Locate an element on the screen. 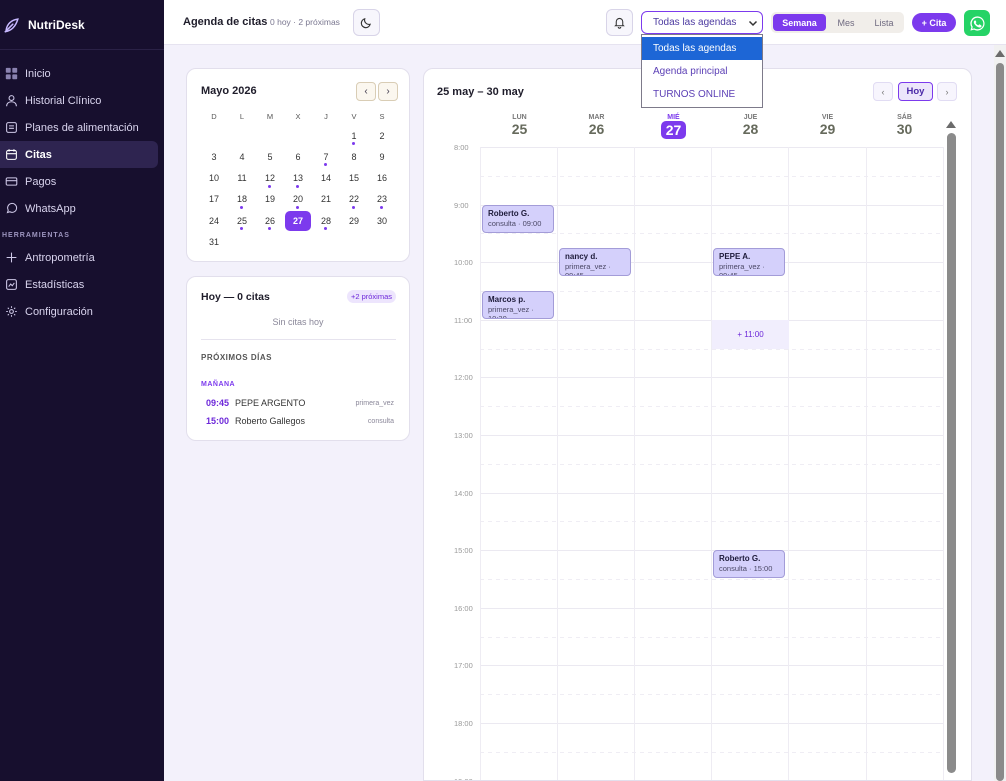 This screenshot has height=781, width=1006. sidebar-item-label: Citas is located at coordinates (38, 154).